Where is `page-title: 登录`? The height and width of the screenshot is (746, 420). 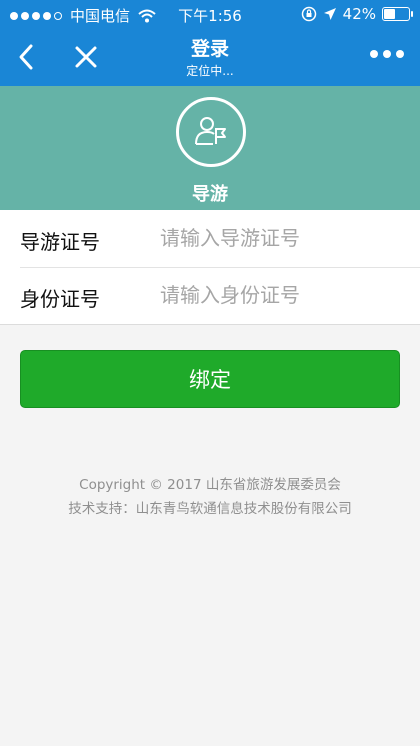
page-title: 登录 is located at coordinates (209, 49).